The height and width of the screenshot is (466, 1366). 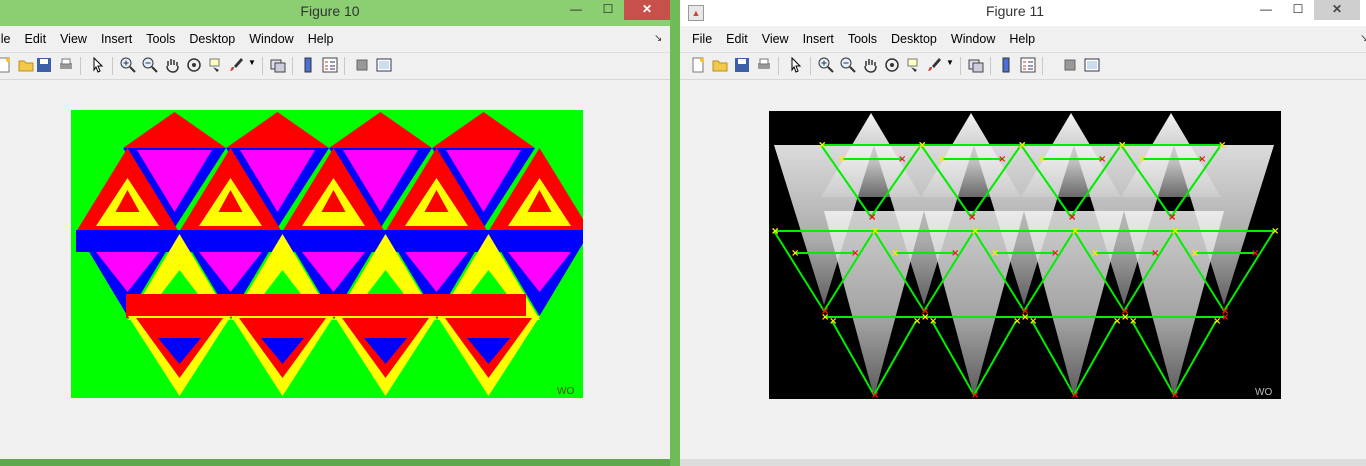 I want to click on title-bar: Figure 10 — ☐ ✕, so click(x=335, y=13).